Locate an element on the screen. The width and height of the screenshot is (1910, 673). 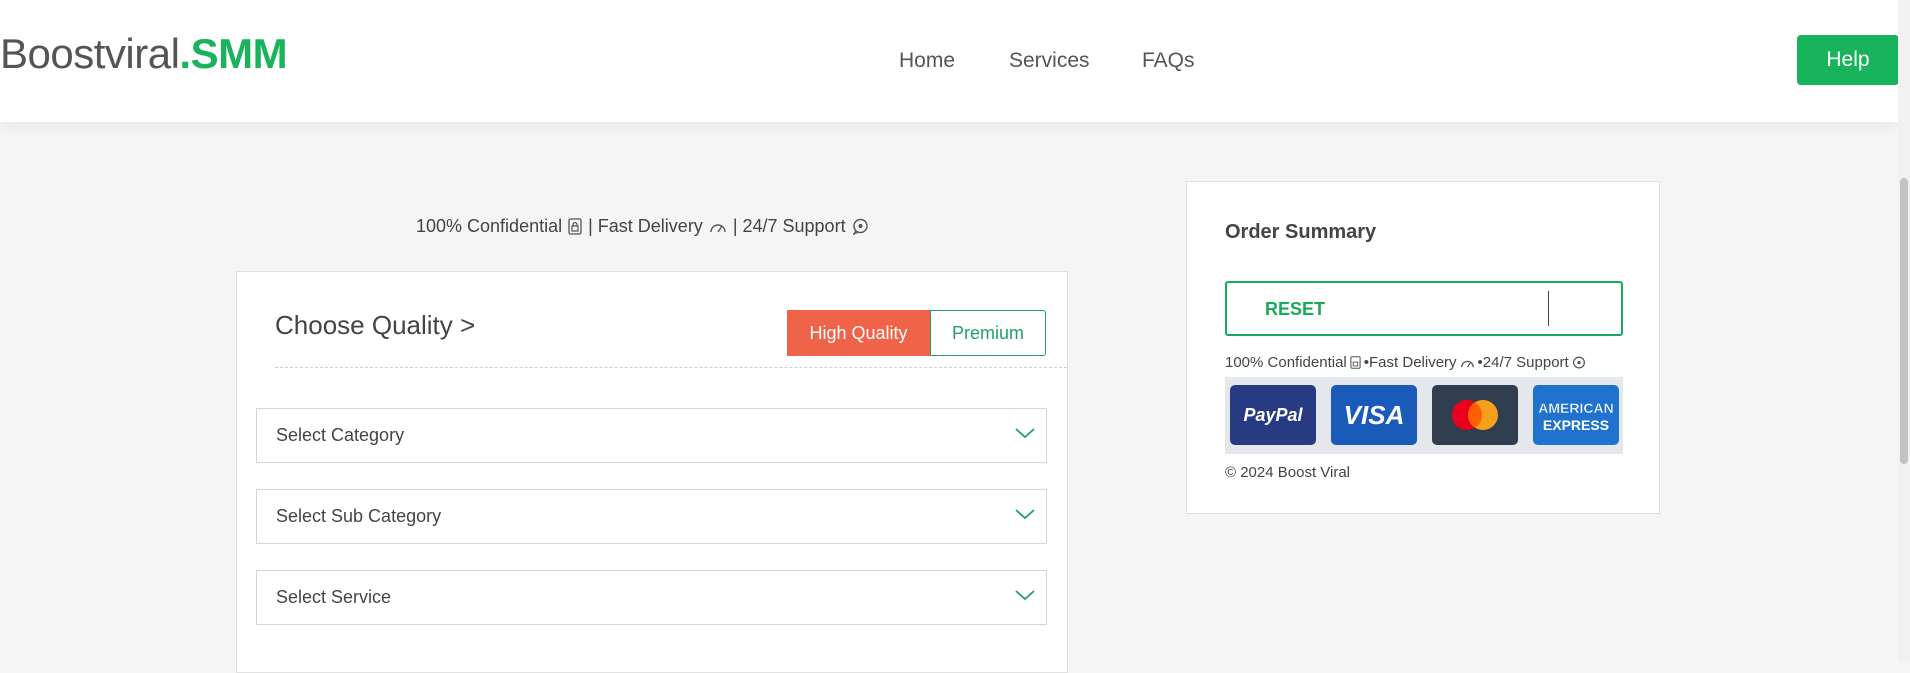
text-cursor is located at coordinates (1548, 308).